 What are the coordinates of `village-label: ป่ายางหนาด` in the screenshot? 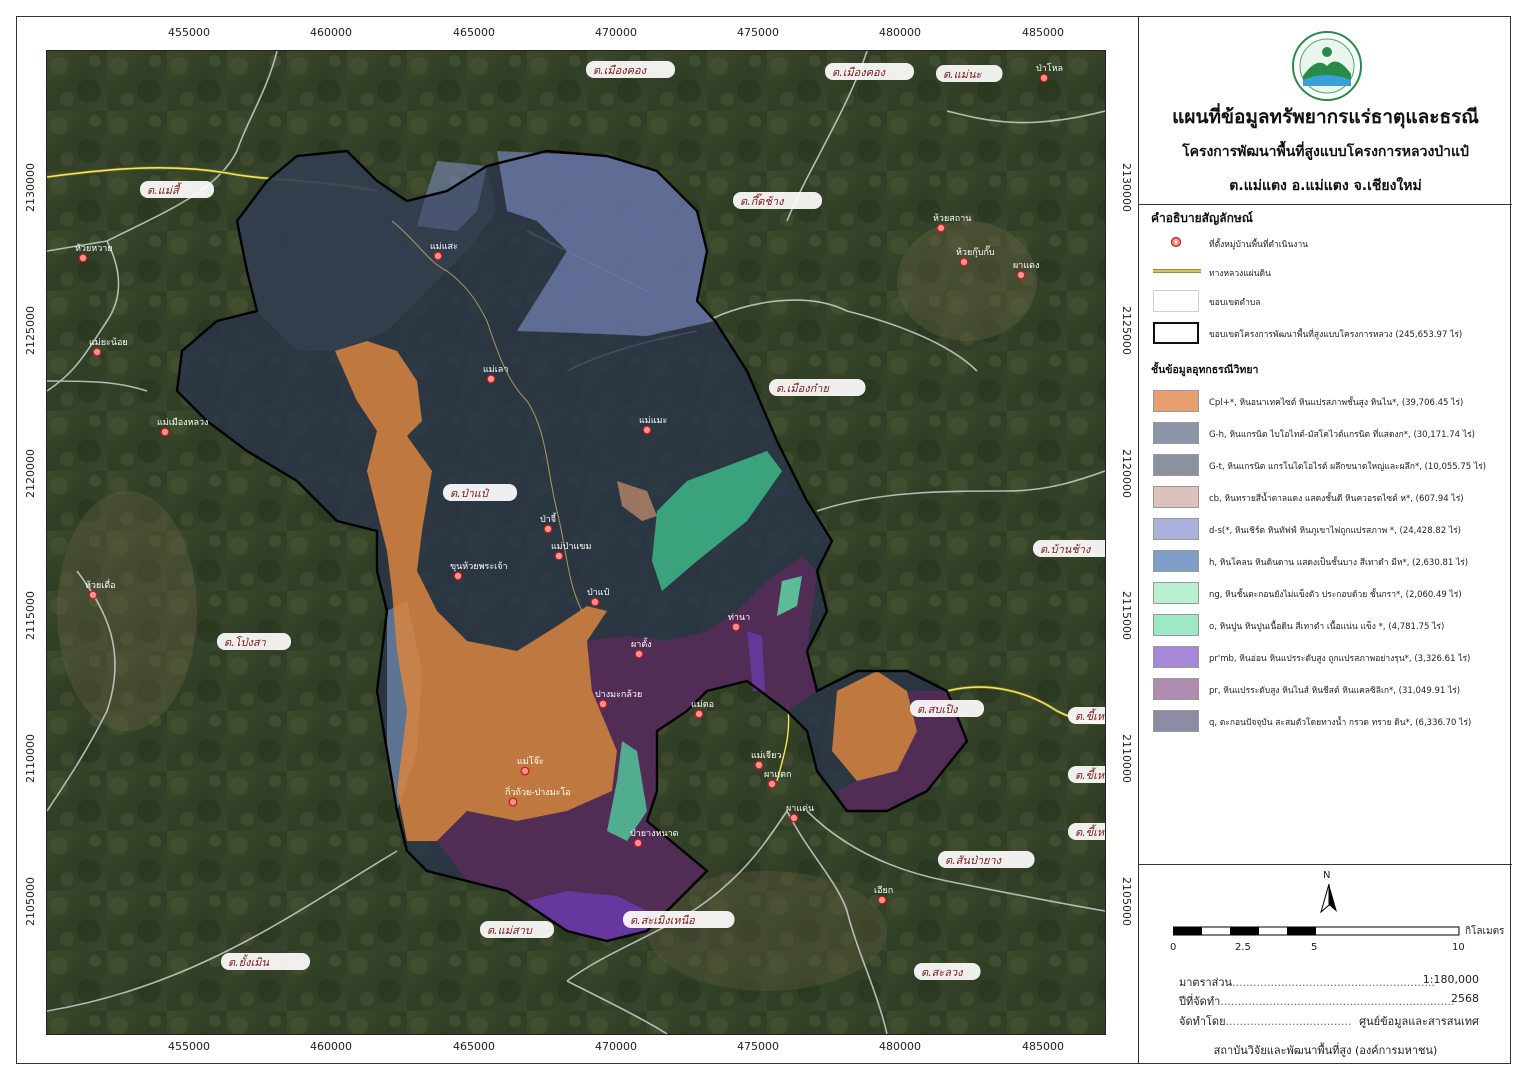 It's located at (654, 834).